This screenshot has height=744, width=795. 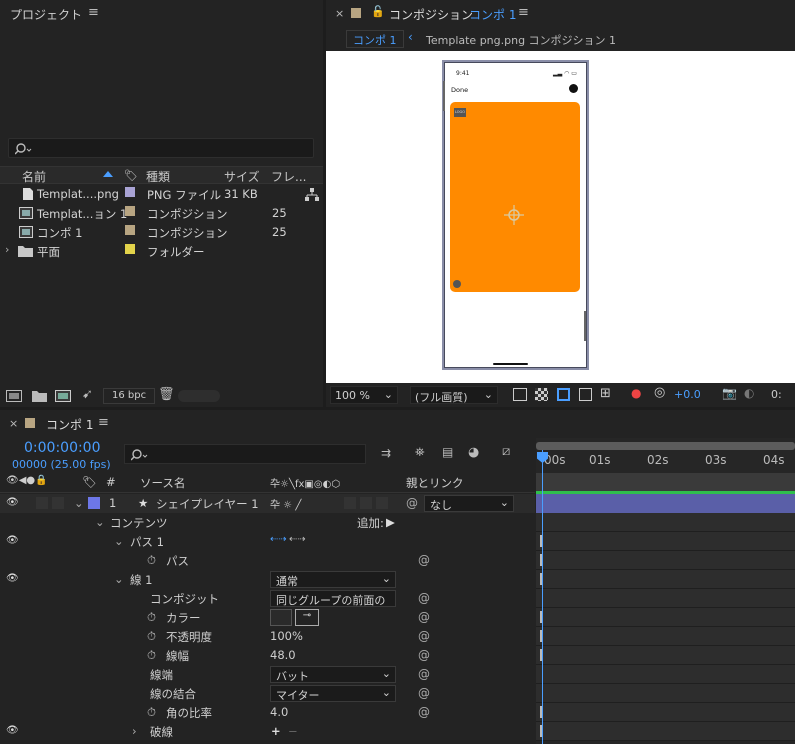 I want to click on column-source-name: ソース名, so click(x=162, y=483).